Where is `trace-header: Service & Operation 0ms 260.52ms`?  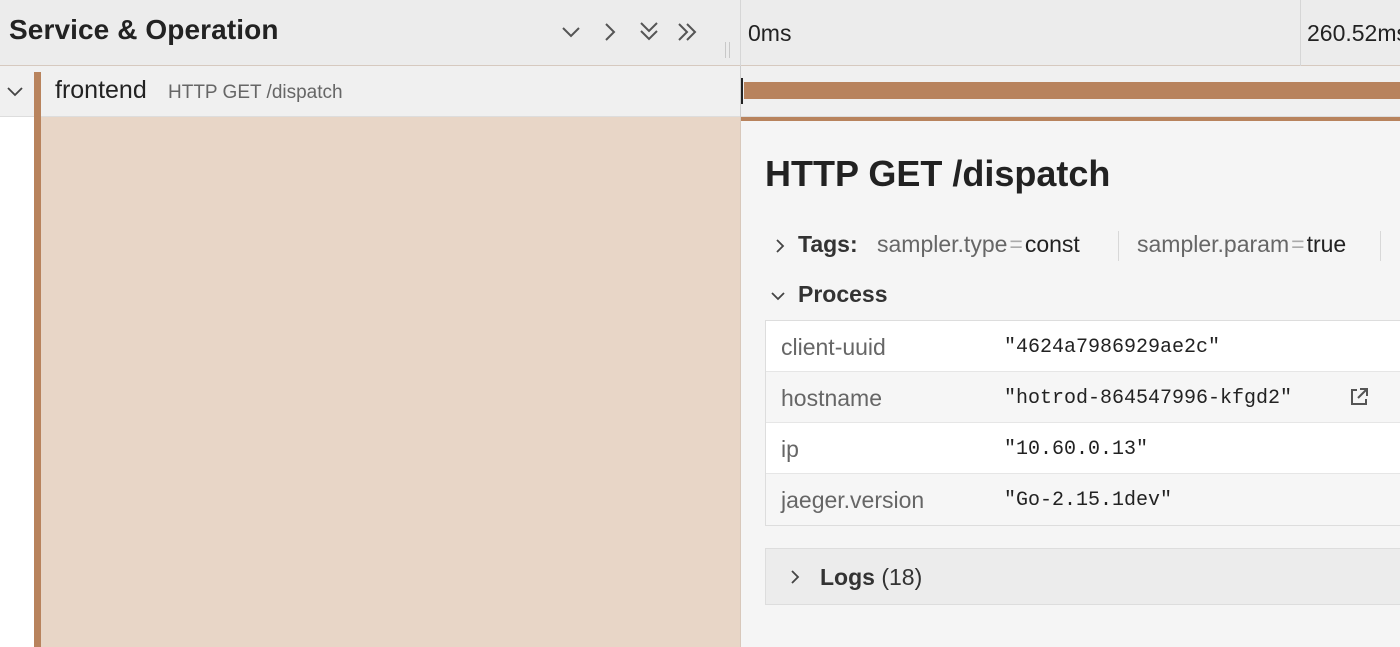 trace-header: Service & Operation 0ms 260.52ms is located at coordinates (700, 33).